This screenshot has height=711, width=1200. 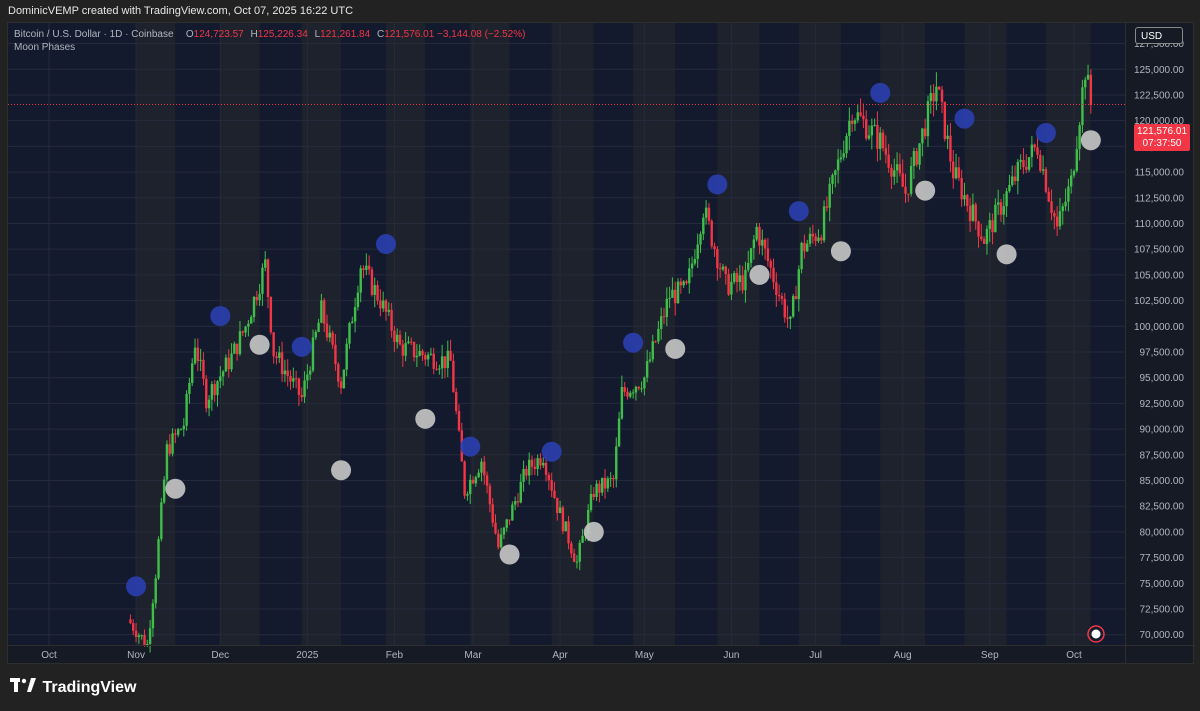 What do you see at coordinates (1162, 455) in the screenshot?
I see `y-tick-label: 87,500.00` at bounding box center [1162, 455].